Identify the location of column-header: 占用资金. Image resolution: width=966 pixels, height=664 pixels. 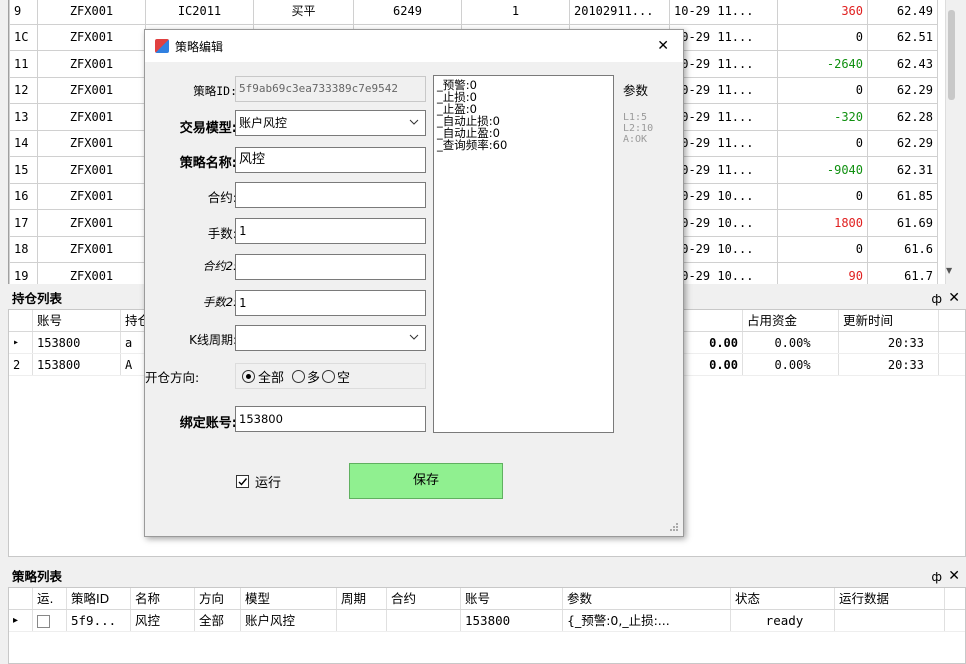
(791, 320).